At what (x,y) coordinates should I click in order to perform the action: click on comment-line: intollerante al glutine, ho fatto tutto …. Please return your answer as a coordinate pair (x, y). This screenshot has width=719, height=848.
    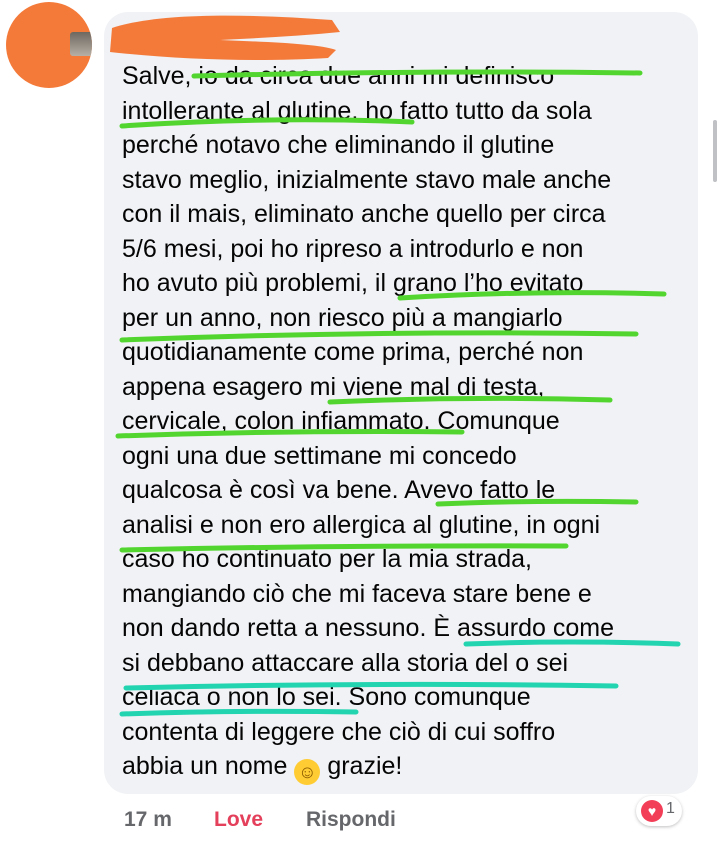
    Looking at the image, I should click on (357, 110).